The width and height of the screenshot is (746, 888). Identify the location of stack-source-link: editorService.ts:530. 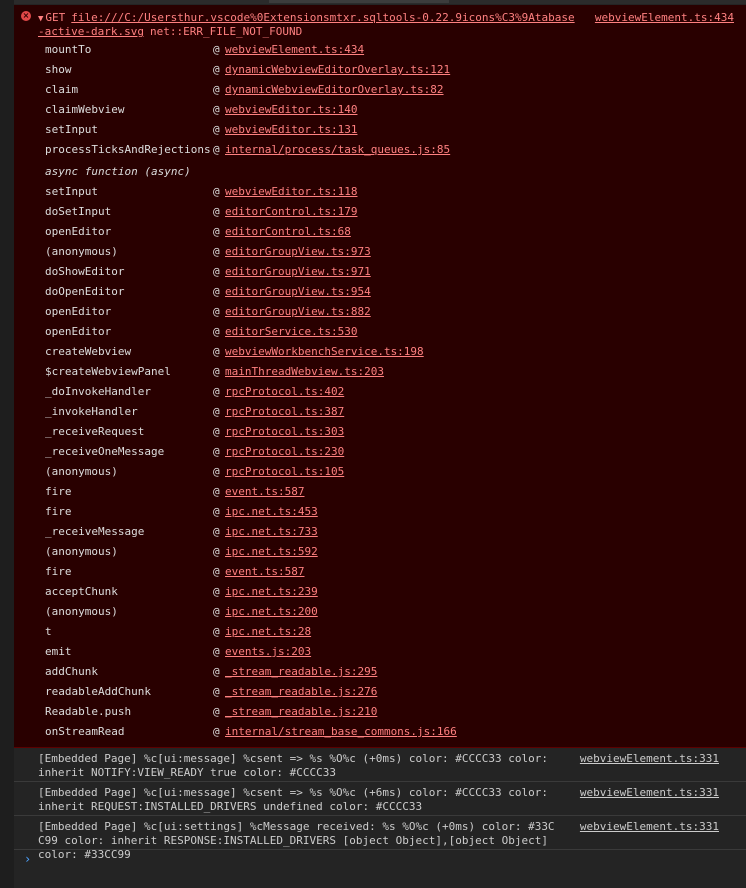
(291, 332).